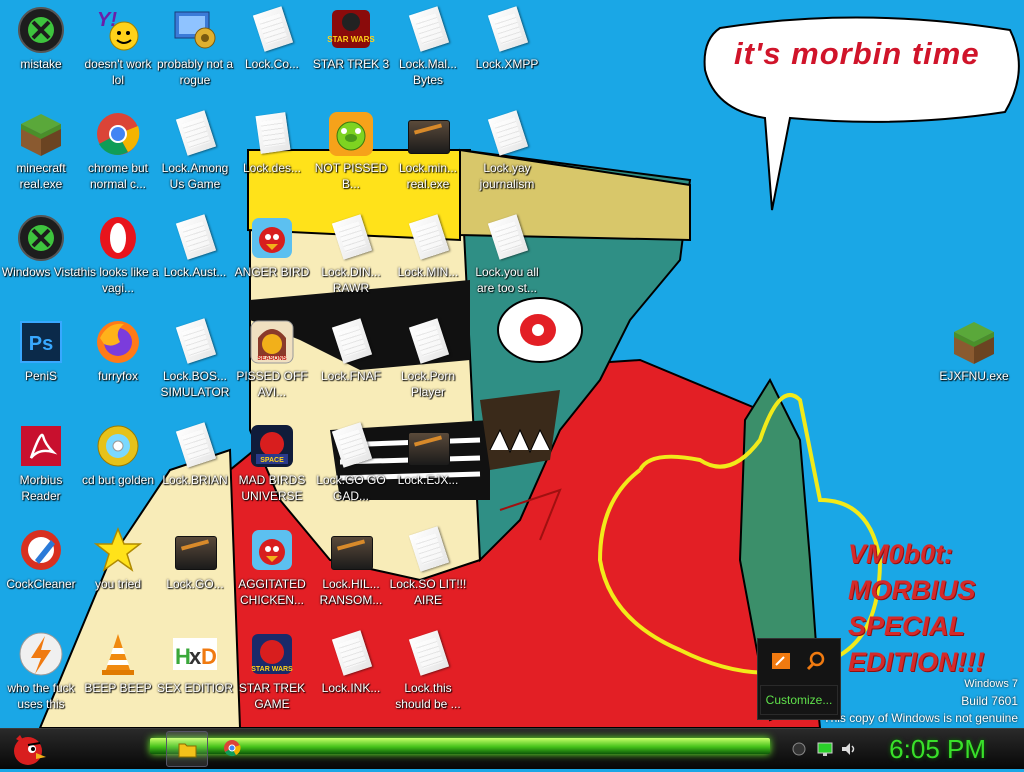 Image resolution: width=1024 pixels, height=772 pixels. Describe the element at coordinates (816, 661) in the screenshot. I see `search-icon` at that location.